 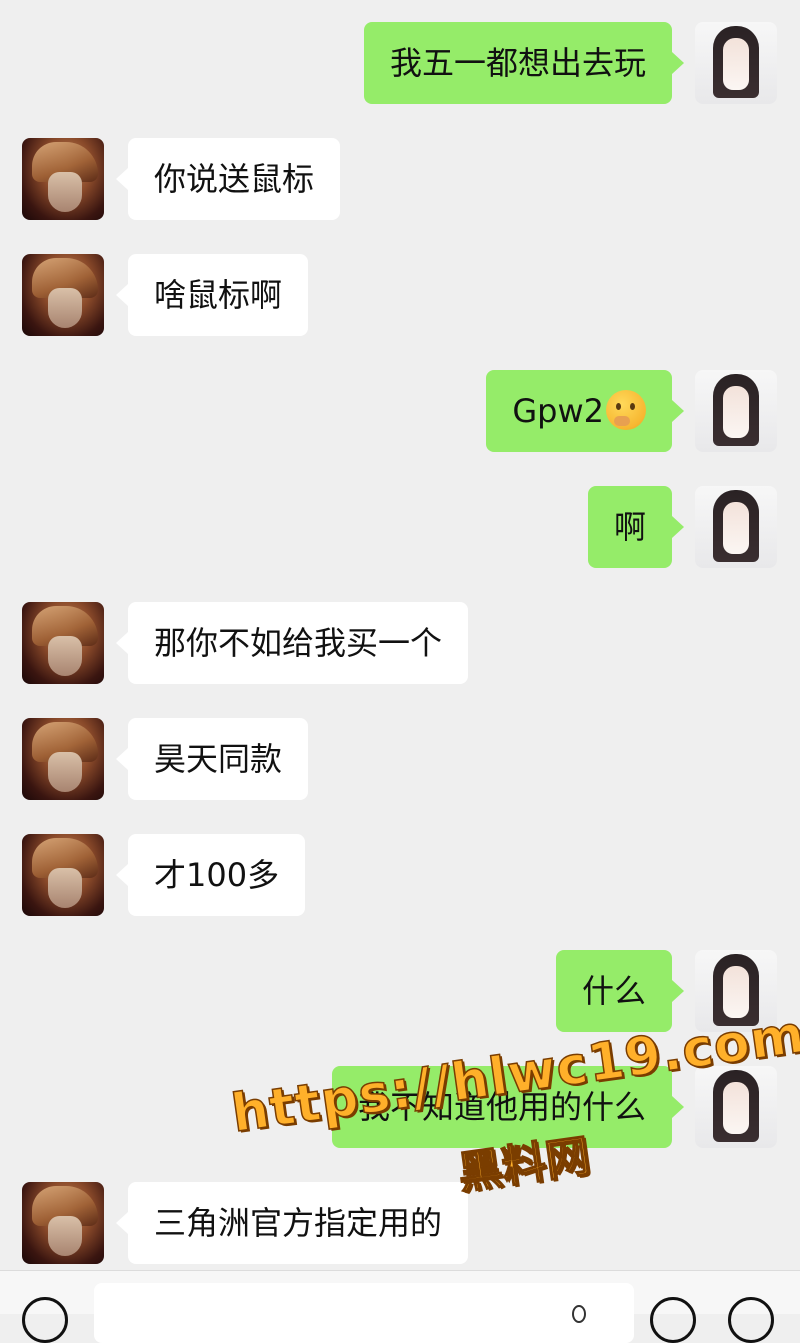 I want to click on message-text: Gpw2, so click(x=558, y=411).